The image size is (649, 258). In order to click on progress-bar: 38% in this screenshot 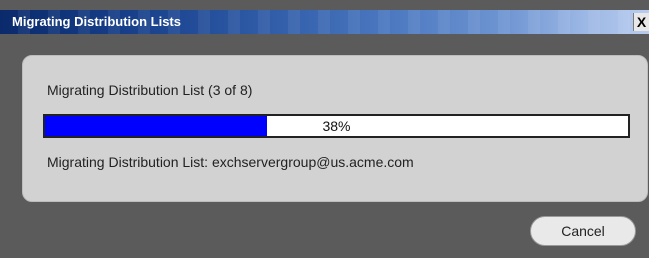, I will do `click(336, 126)`.